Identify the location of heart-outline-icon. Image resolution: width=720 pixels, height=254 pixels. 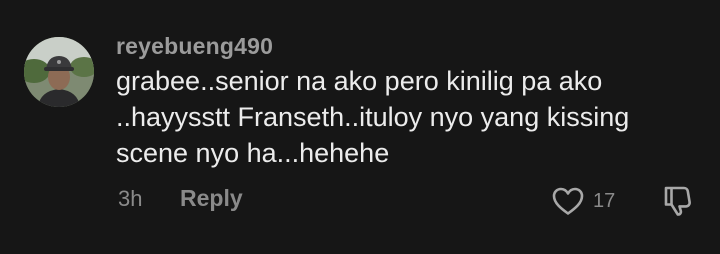
(568, 201).